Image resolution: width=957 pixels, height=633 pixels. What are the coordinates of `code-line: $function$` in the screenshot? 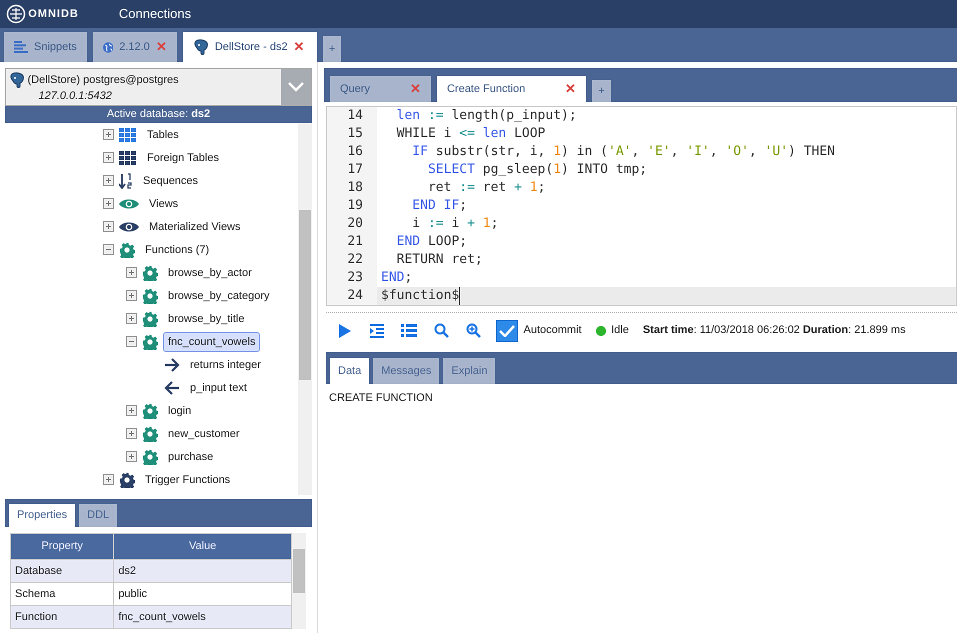 It's located at (418, 296).